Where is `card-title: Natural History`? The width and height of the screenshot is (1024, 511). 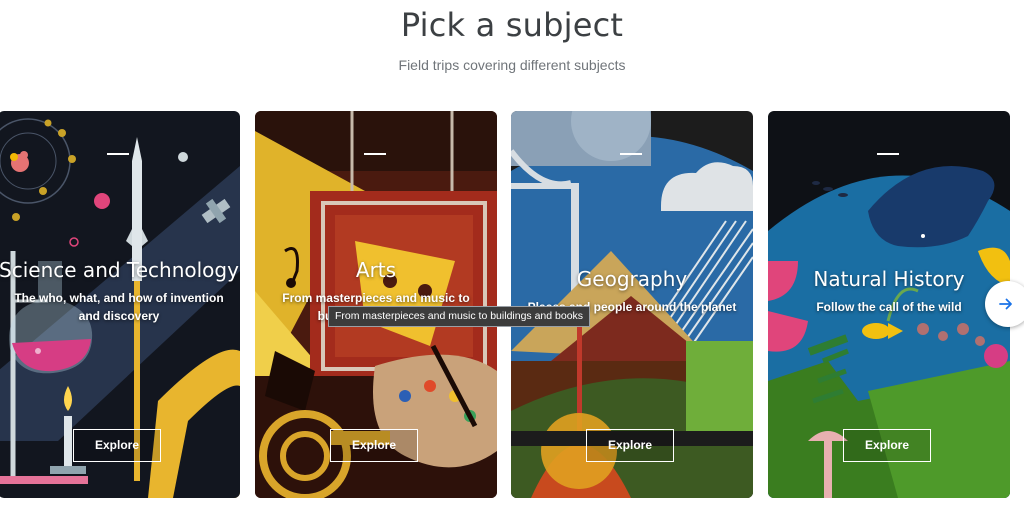 card-title: Natural History is located at coordinates (889, 279).